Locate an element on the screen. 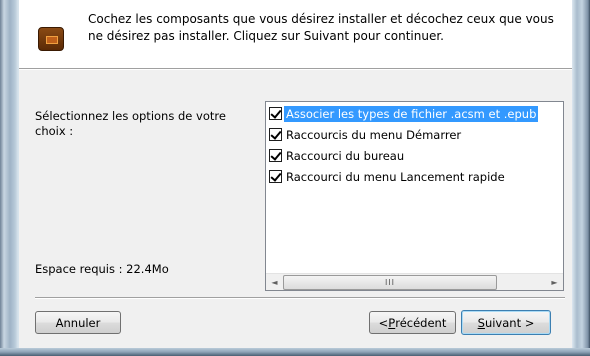  space-required-label: Espace requis : 22.4Mo is located at coordinates (102, 269).